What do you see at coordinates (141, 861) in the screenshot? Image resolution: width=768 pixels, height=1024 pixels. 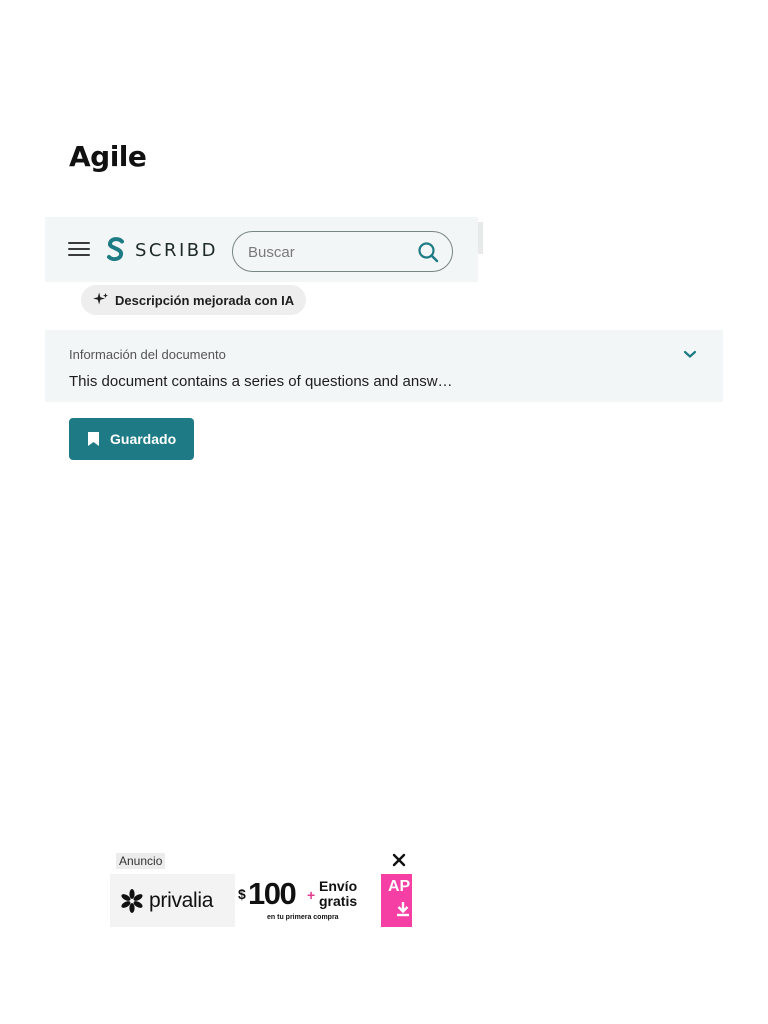 I see `ad-label: Anuncio` at bounding box center [141, 861].